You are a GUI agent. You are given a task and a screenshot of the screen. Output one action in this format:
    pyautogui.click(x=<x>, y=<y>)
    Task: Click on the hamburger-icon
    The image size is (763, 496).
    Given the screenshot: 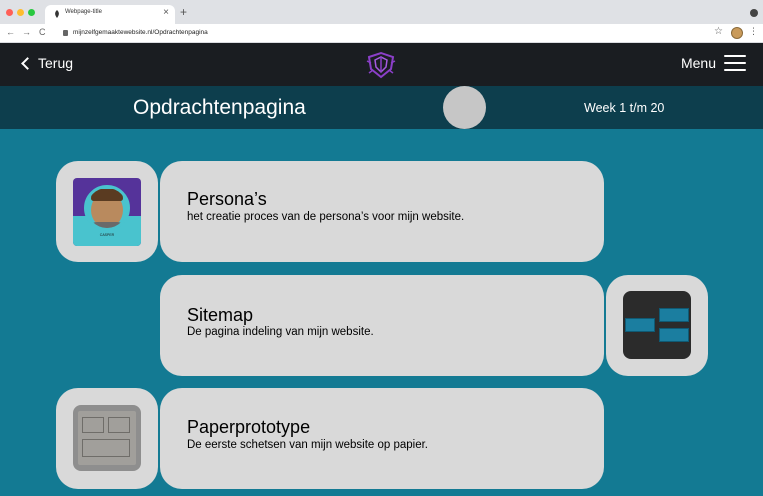 What is the action you would take?
    pyautogui.click(x=735, y=63)
    